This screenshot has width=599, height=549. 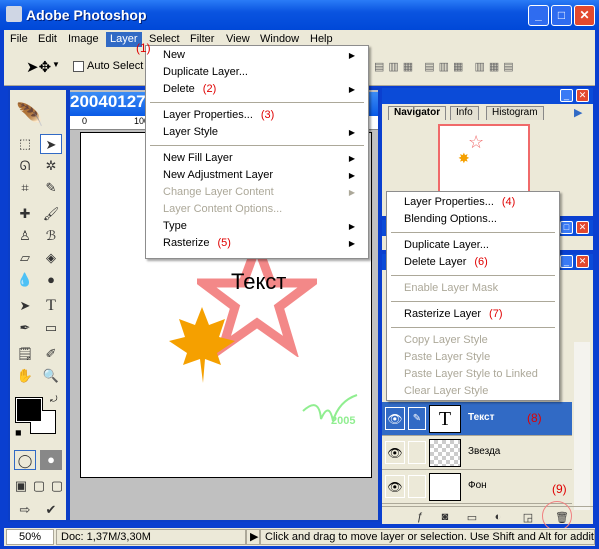 What do you see at coordinates (29, 410) in the screenshot?
I see `foreground-color-swatch-top` at bounding box center [29, 410].